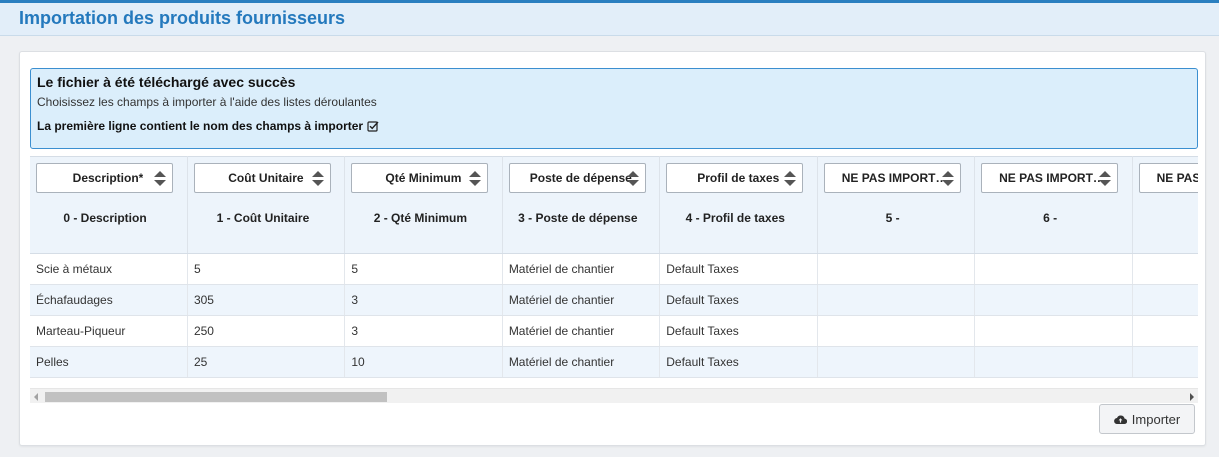 This screenshot has height=457, width=1219. Describe the element at coordinates (109, 205) in the screenshot. I see `column-header-0: Description* 0 - Description` at that location.